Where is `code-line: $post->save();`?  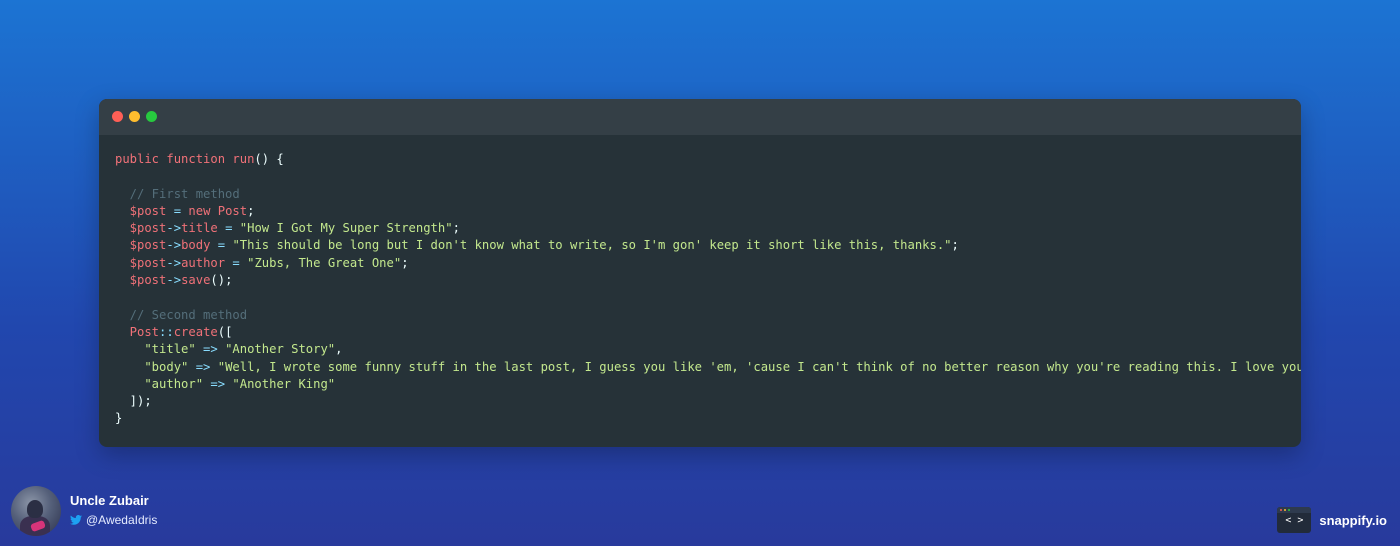
code-line: $post->save(); is located at coordinates (708, 280).